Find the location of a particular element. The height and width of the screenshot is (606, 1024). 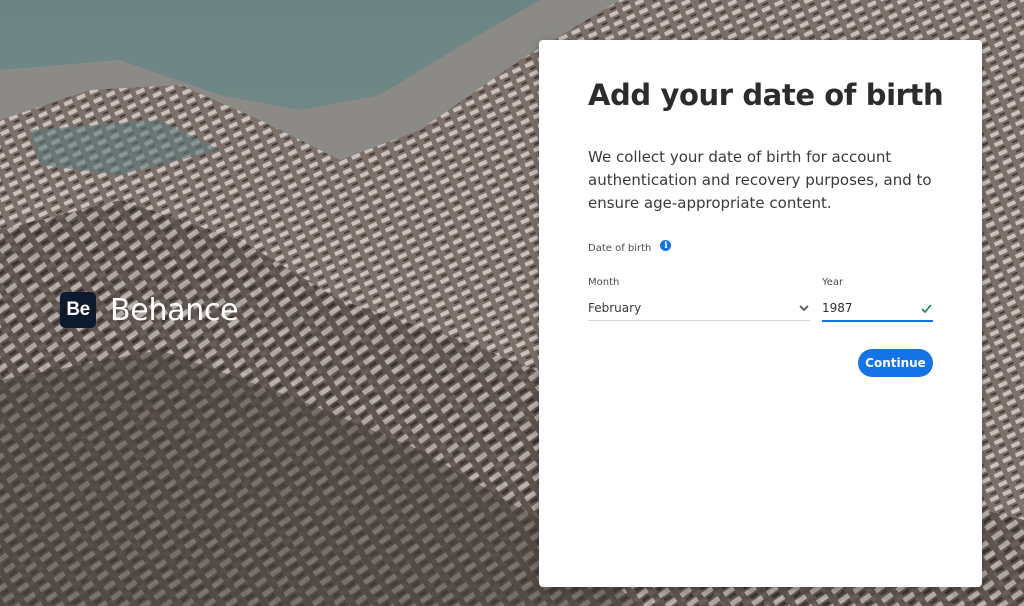

dob-label-row: Date of birth i is located at coordinates (630, 247).